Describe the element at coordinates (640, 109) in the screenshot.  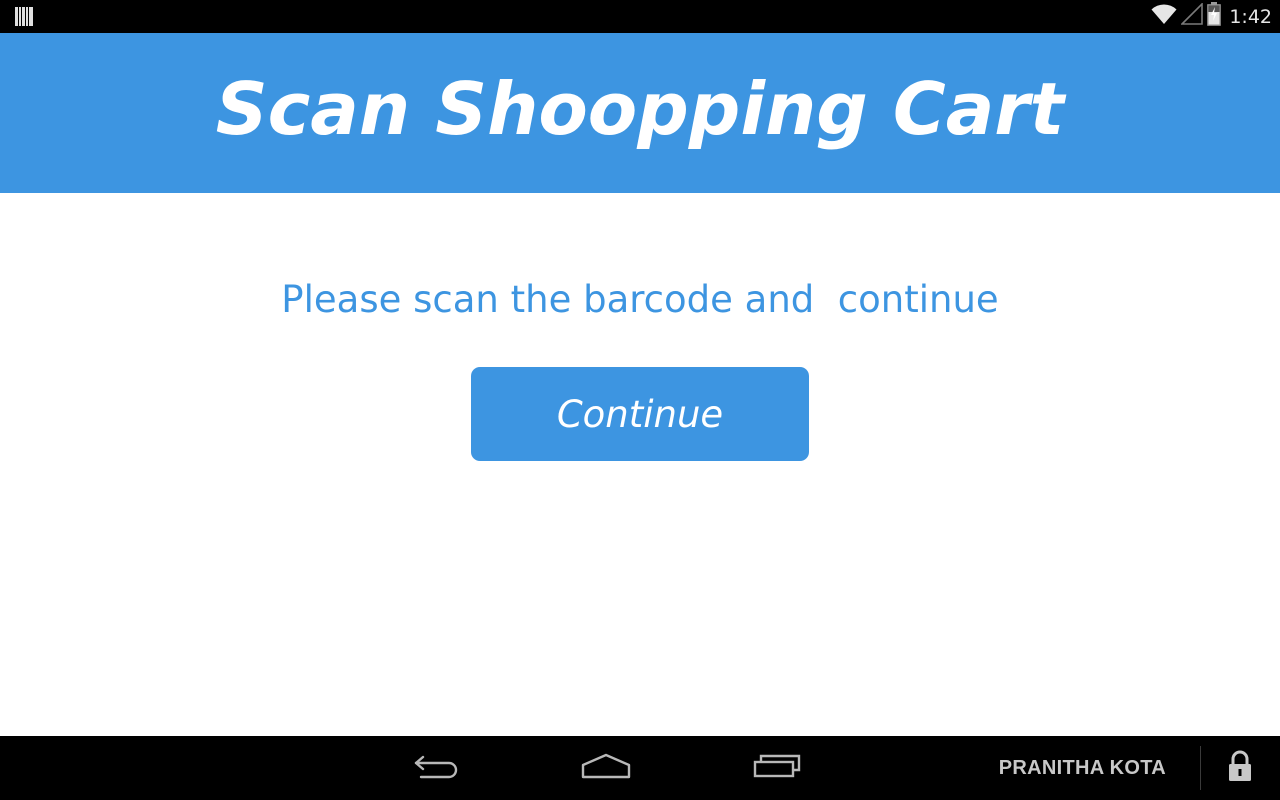
I see `page-title: Scan Shoopping Cart` at that location.